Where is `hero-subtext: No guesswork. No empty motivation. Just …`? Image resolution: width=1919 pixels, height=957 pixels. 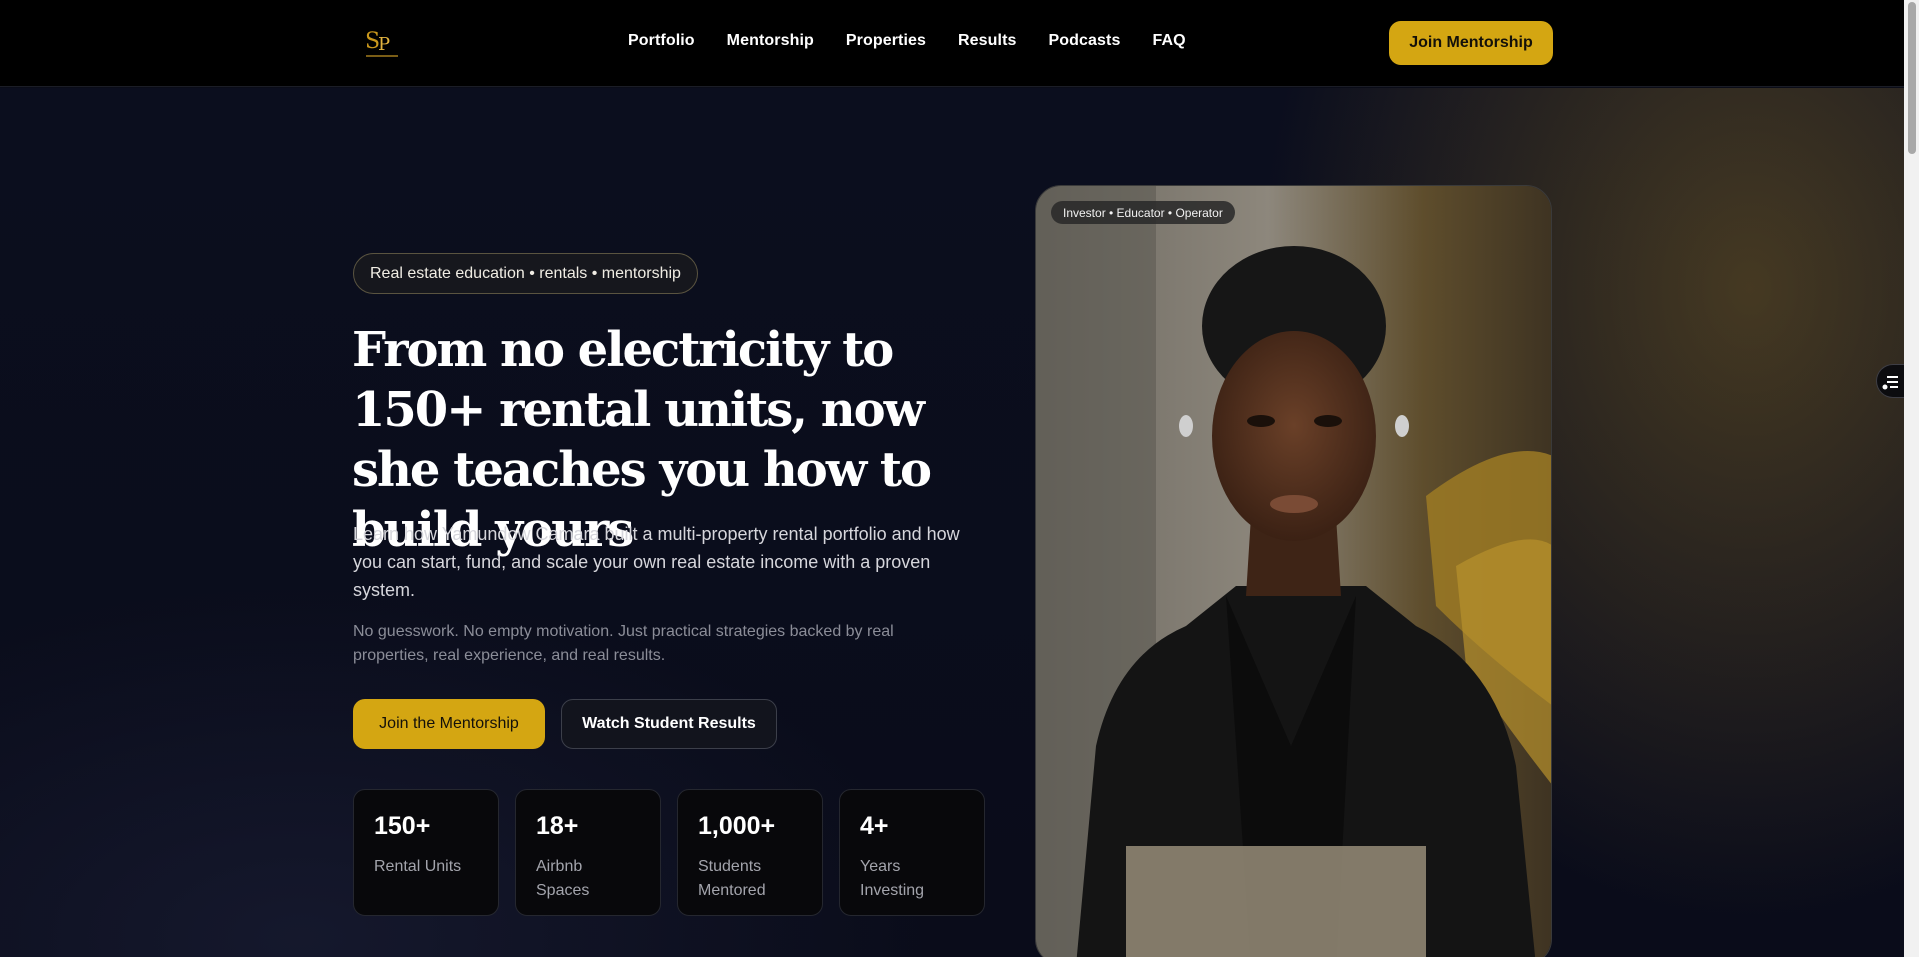 hero-subtext: No guesswork. No empty motivation. Just … is located at coordinates (623, 643).